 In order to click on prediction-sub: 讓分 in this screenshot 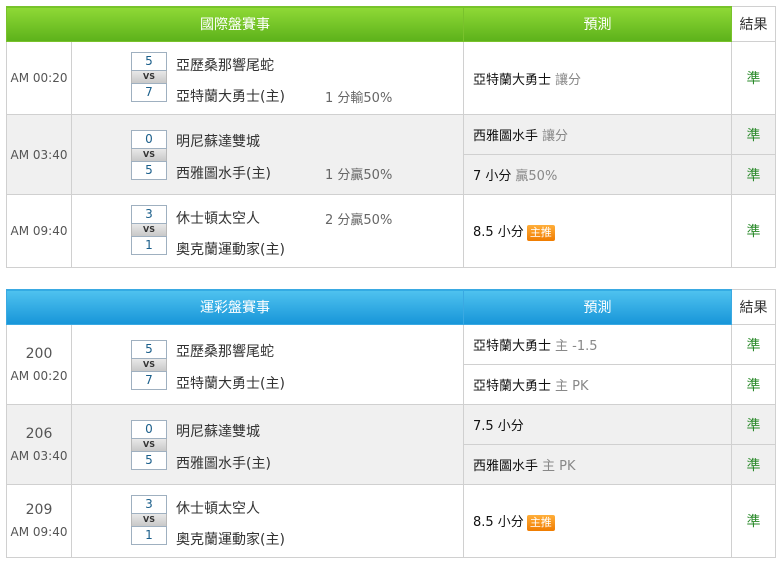, I will do `click(555, 136)`.